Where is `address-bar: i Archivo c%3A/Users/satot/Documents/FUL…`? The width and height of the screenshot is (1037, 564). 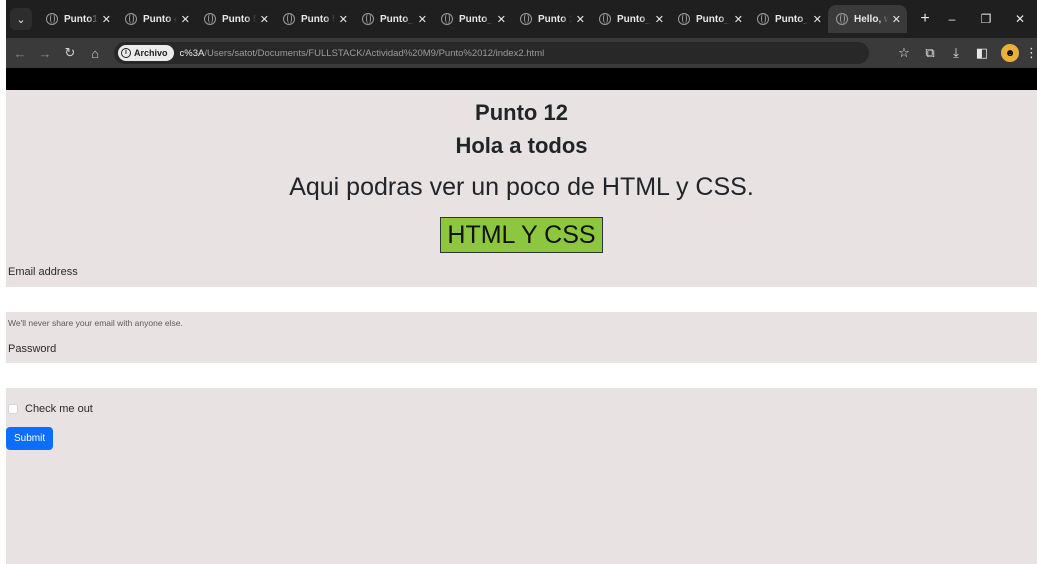 address-bar: i Archivo c%3A/Users/satot/Documents/FUL… is located at coordinates (491, 53).